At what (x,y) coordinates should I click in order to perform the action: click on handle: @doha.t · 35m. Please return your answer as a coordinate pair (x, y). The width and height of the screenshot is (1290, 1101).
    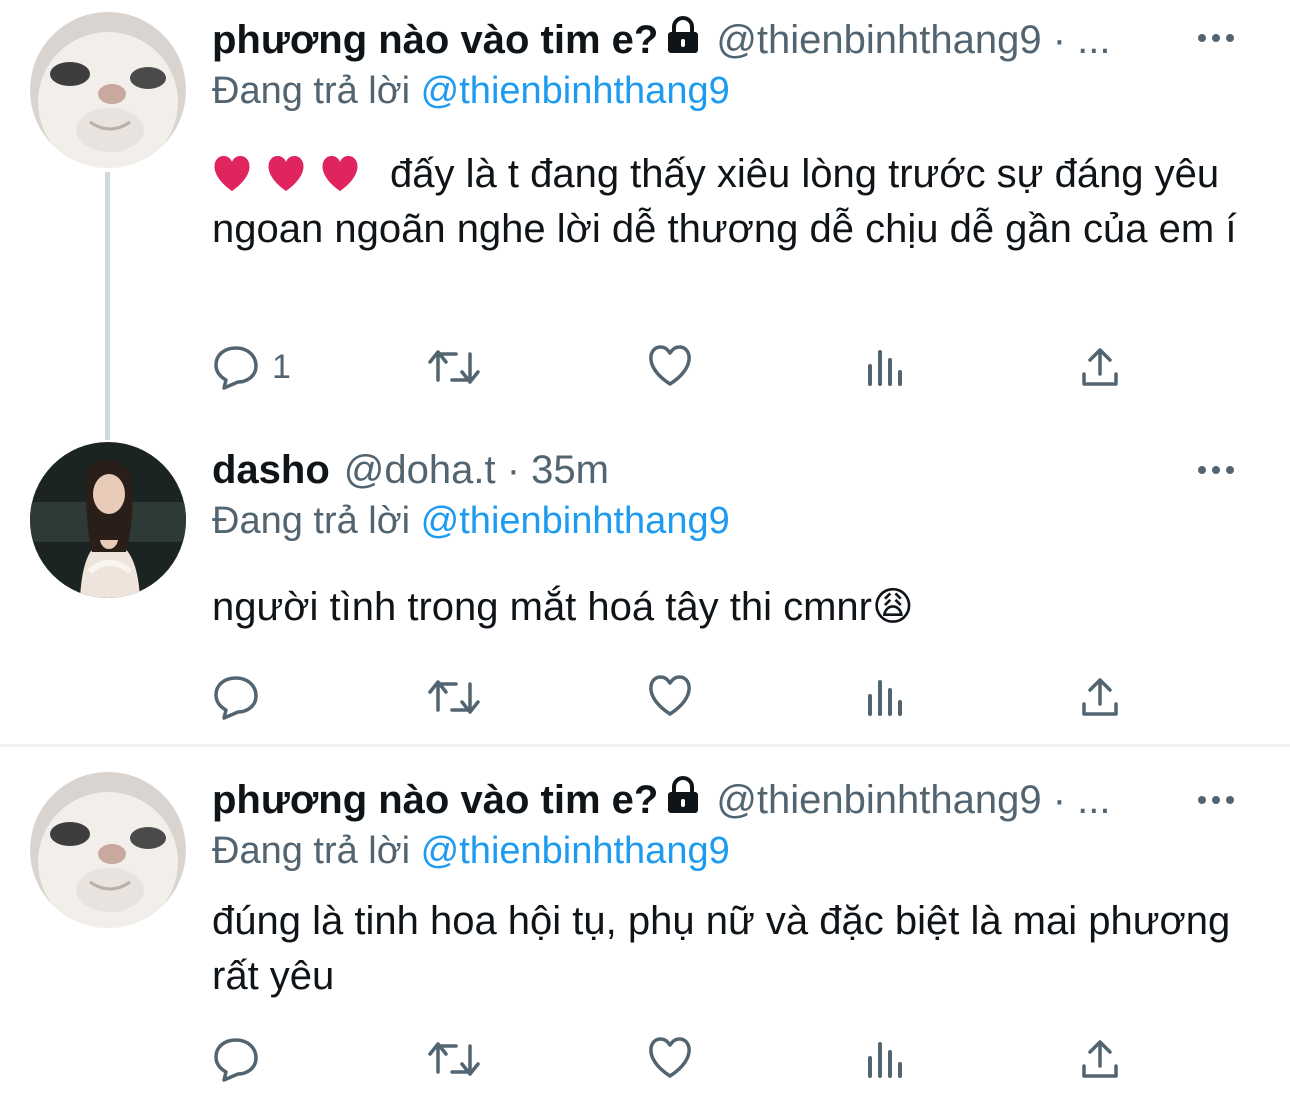
    Looking at the image, I should click on (476, 470).